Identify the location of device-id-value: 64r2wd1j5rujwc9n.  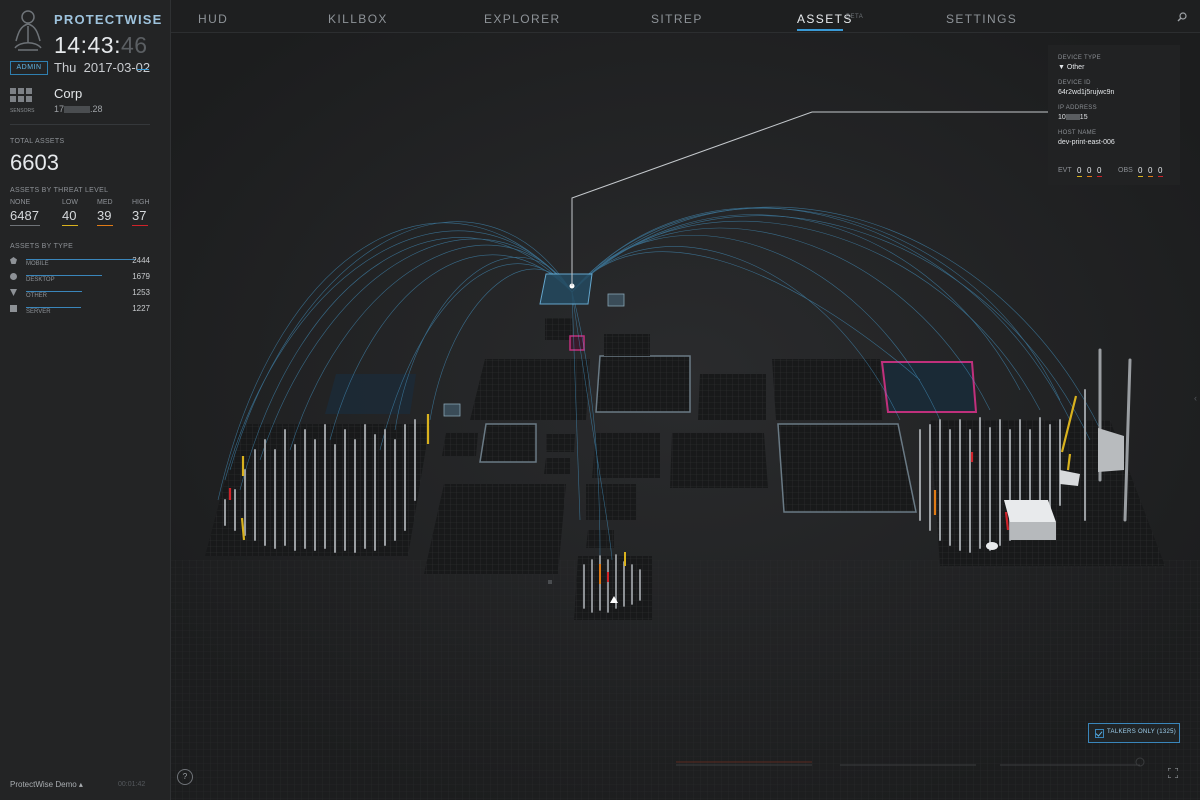
(1086, 92).